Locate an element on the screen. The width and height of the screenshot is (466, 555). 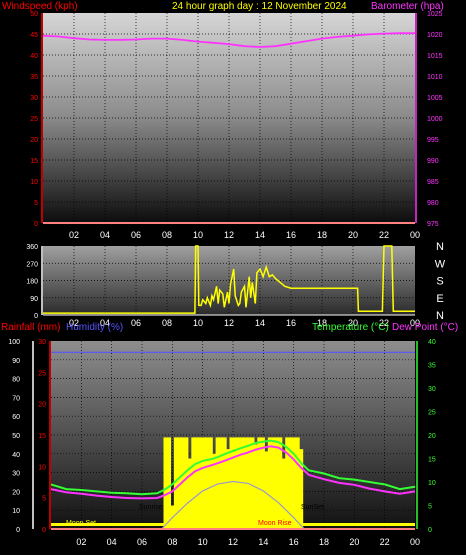
x-tick-label: 18 is located at coordinates (322, 235).